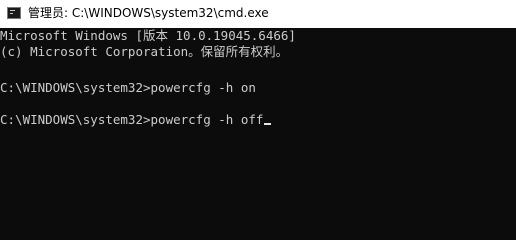 The width and height of the screenshot is (516, 240). I want to click on console-line-version: Microsoft Windows [版本 10.0.19045.6466], so click(148, 35).